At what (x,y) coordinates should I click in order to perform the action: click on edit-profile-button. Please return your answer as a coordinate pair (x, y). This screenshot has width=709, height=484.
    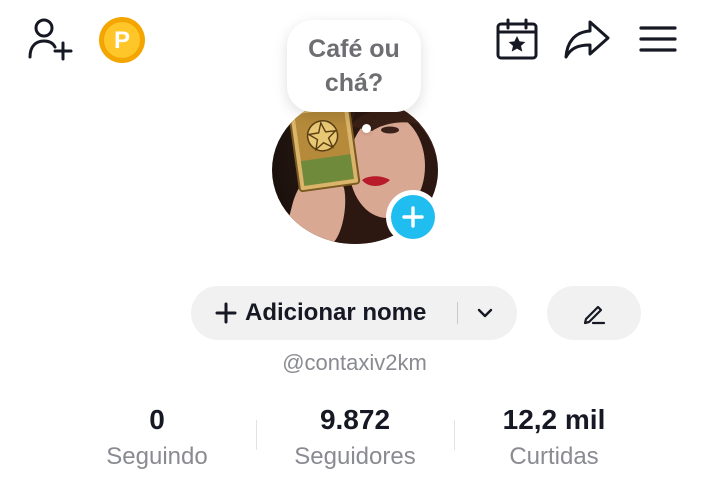
    Looking at the image, I should click on (594, 313).